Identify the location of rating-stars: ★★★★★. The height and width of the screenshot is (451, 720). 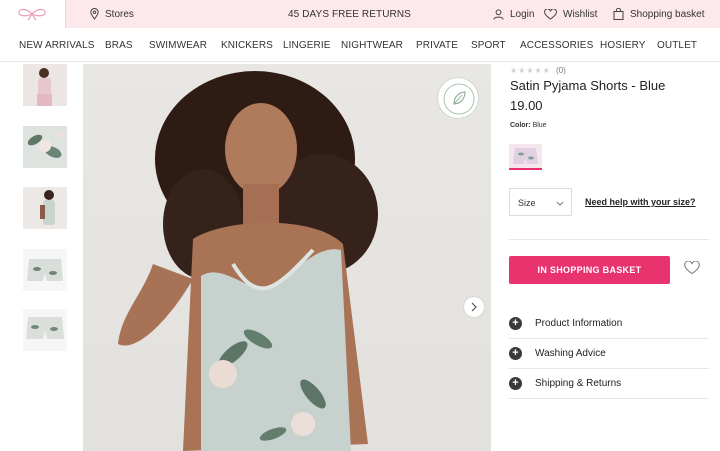
(530, 70).